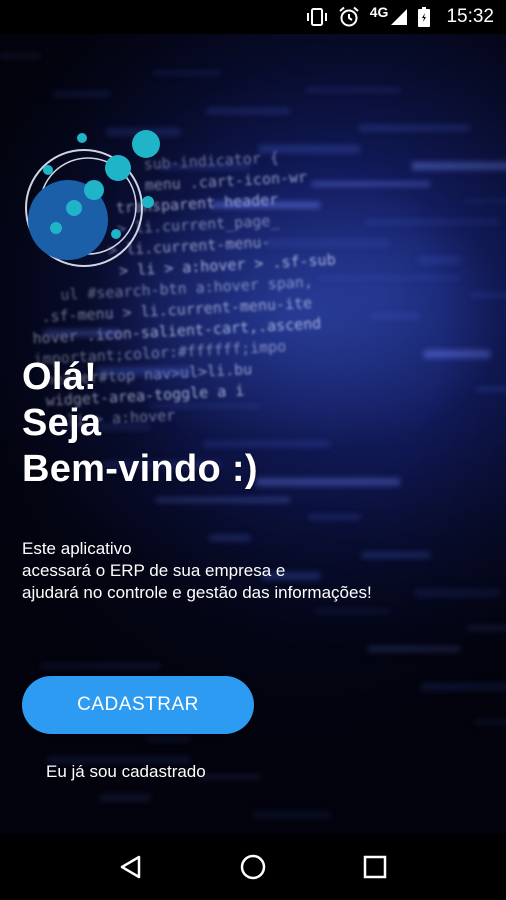  I want to click on back-icon, so click(130, 867).